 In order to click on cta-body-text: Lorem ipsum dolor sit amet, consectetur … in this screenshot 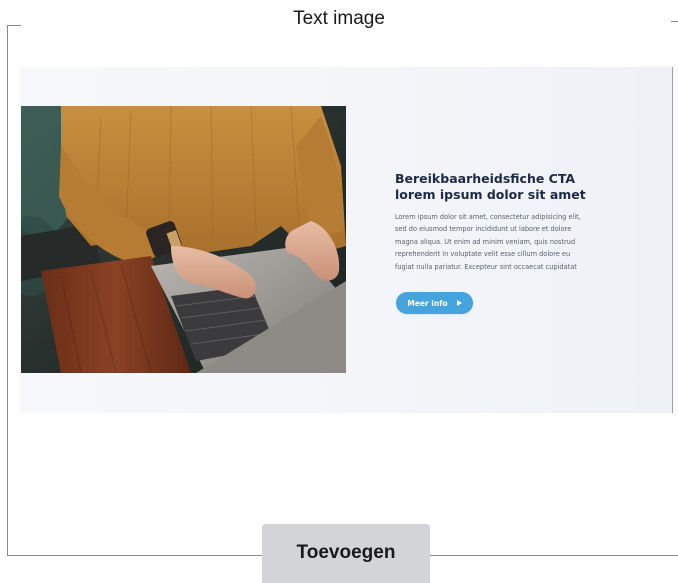, I will do `click(505, 242)`.